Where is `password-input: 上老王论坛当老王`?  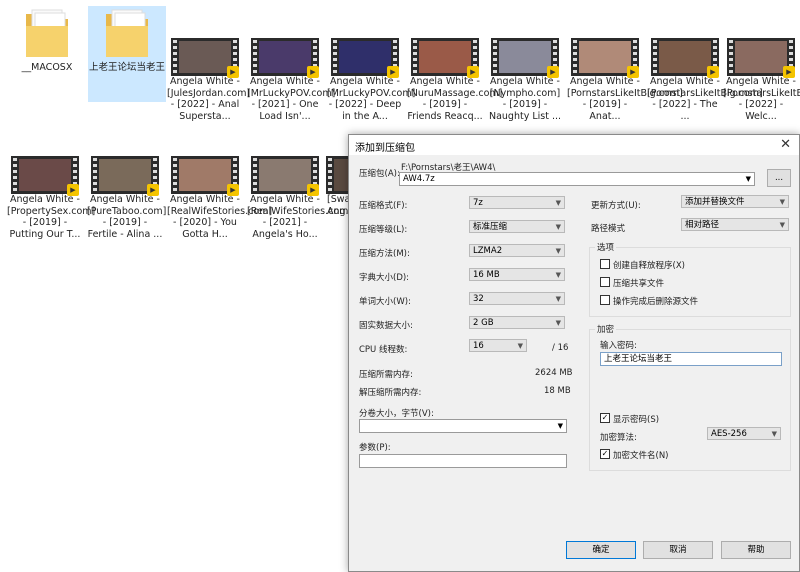
password-input: 上老王论坛当老王 is located at coordinates (691, 359).